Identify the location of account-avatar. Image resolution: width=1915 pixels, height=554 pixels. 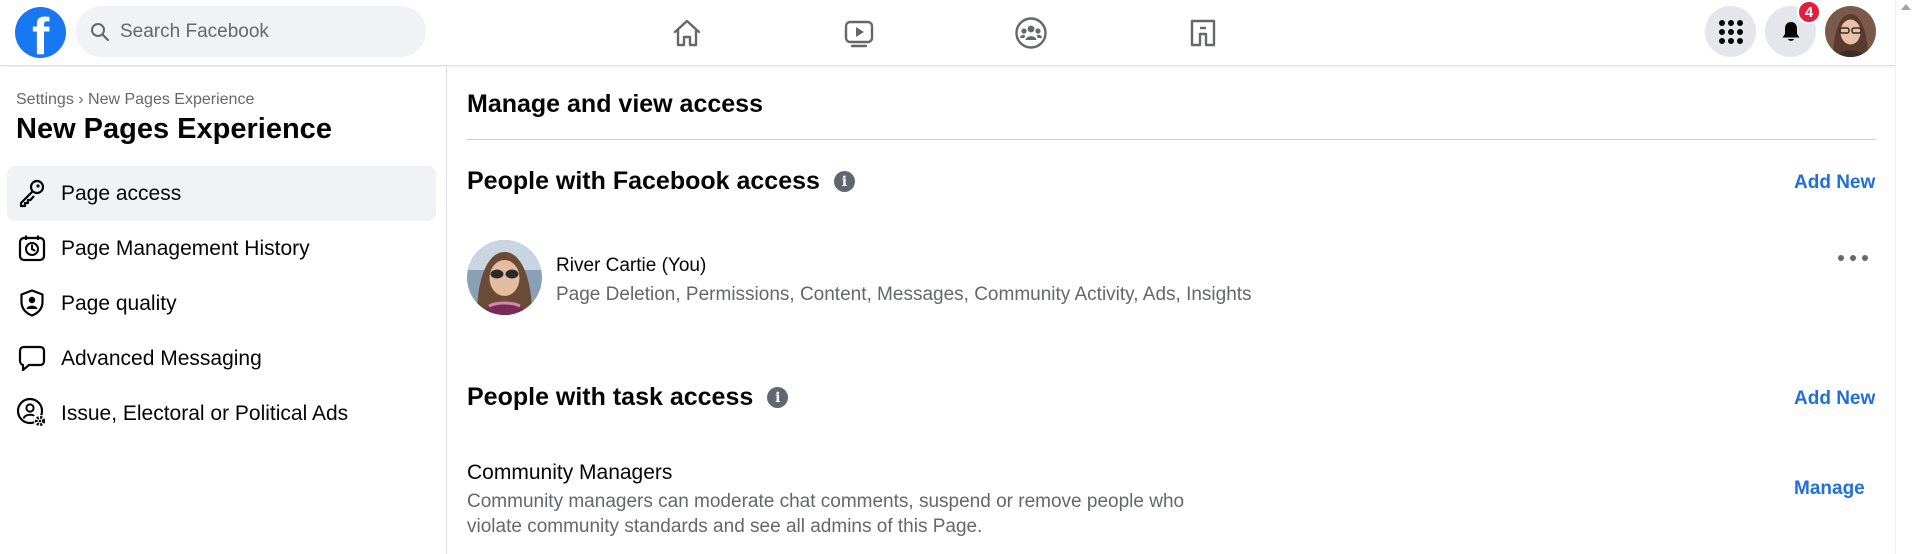
(1850, 31).